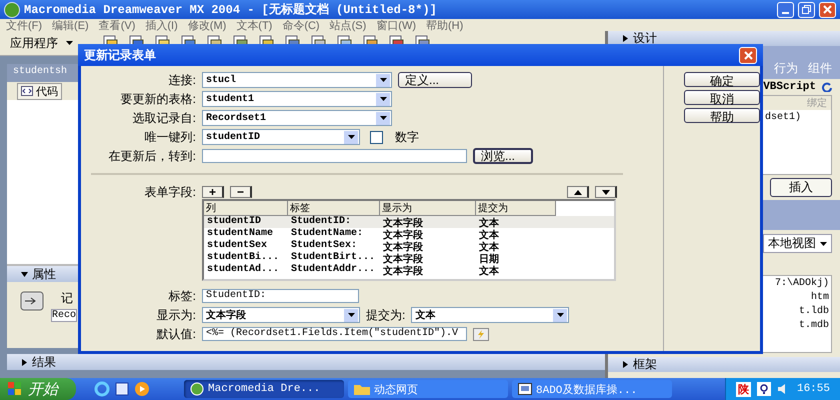 This screenshot has height=400, width=840. What do you see at coordinates (170, 137) in the screenshot?
I see `field-label: 唯一键列:` at bounding box center [170, 137].